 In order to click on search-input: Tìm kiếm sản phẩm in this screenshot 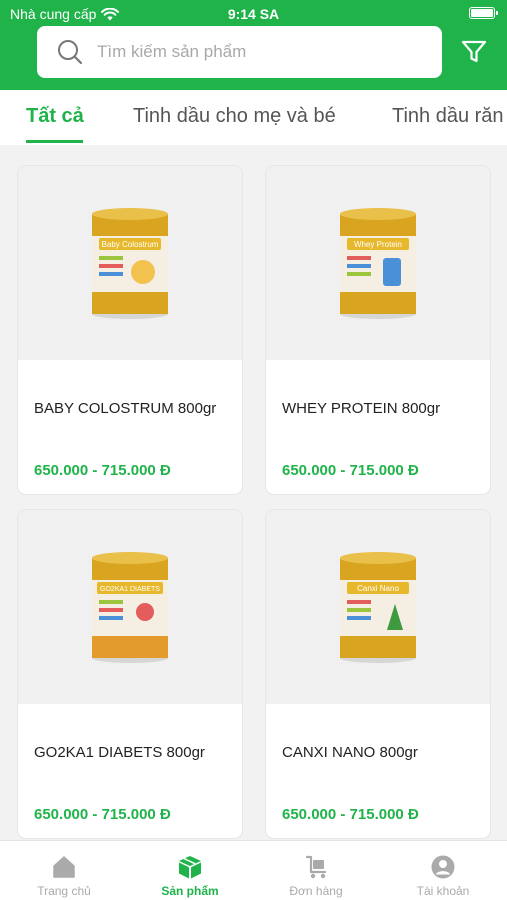, I will do `click(239, 52)`.